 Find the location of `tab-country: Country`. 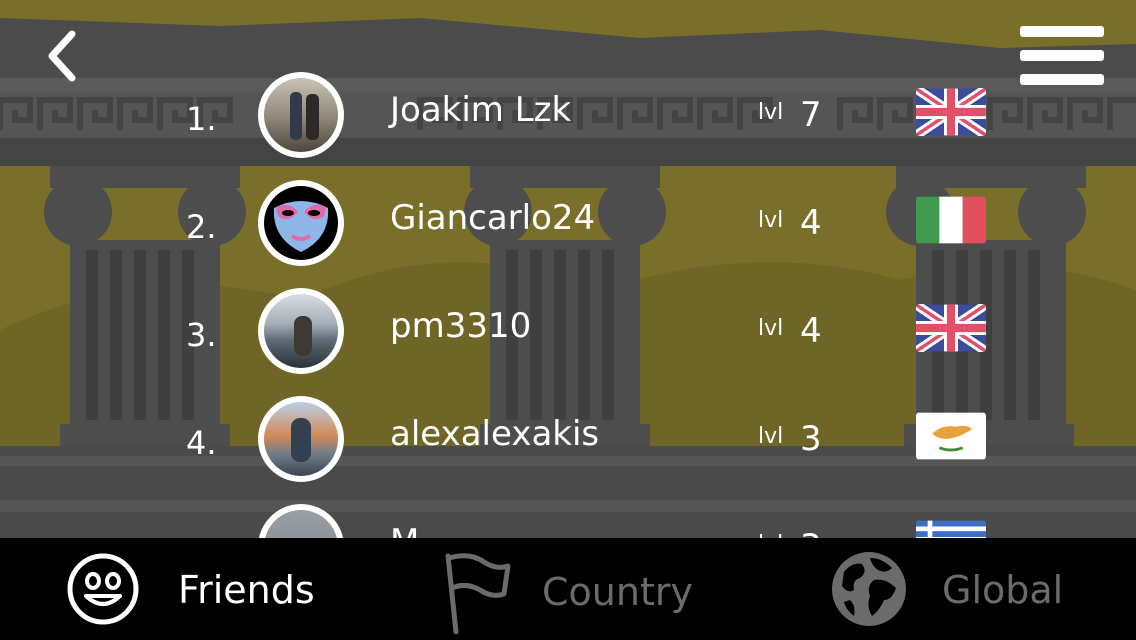

tab-country: Country is located at coordinates (586, 589).